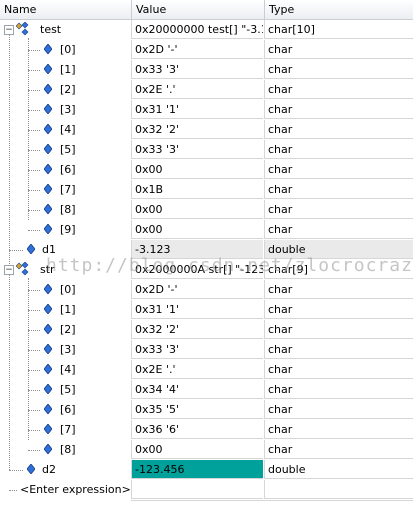 Image resolution: width=413 pixels, height=510 pixels. What do you see at coordinates (338, 29) in the screenshot?
I see `type-cell: char[10]` at bounding box center [338, 29].